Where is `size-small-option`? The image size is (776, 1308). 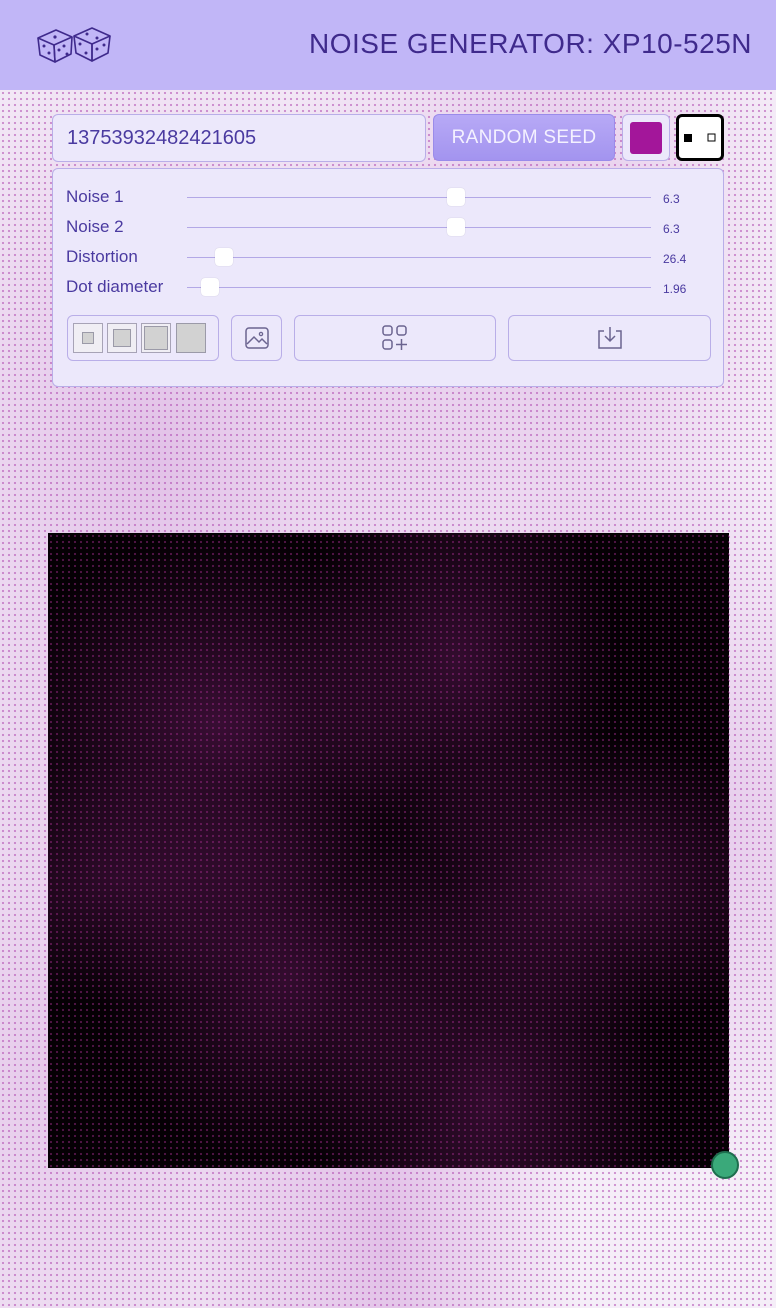 size-small-option is located at coordinates (88, 338).